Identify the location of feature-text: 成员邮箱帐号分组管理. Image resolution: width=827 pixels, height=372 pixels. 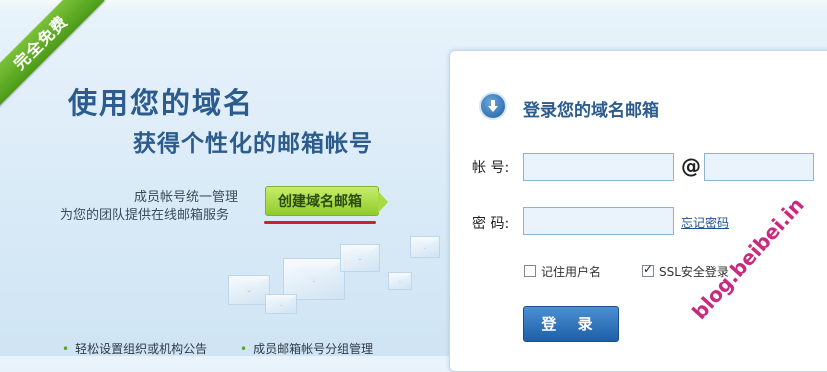
(313, 349).